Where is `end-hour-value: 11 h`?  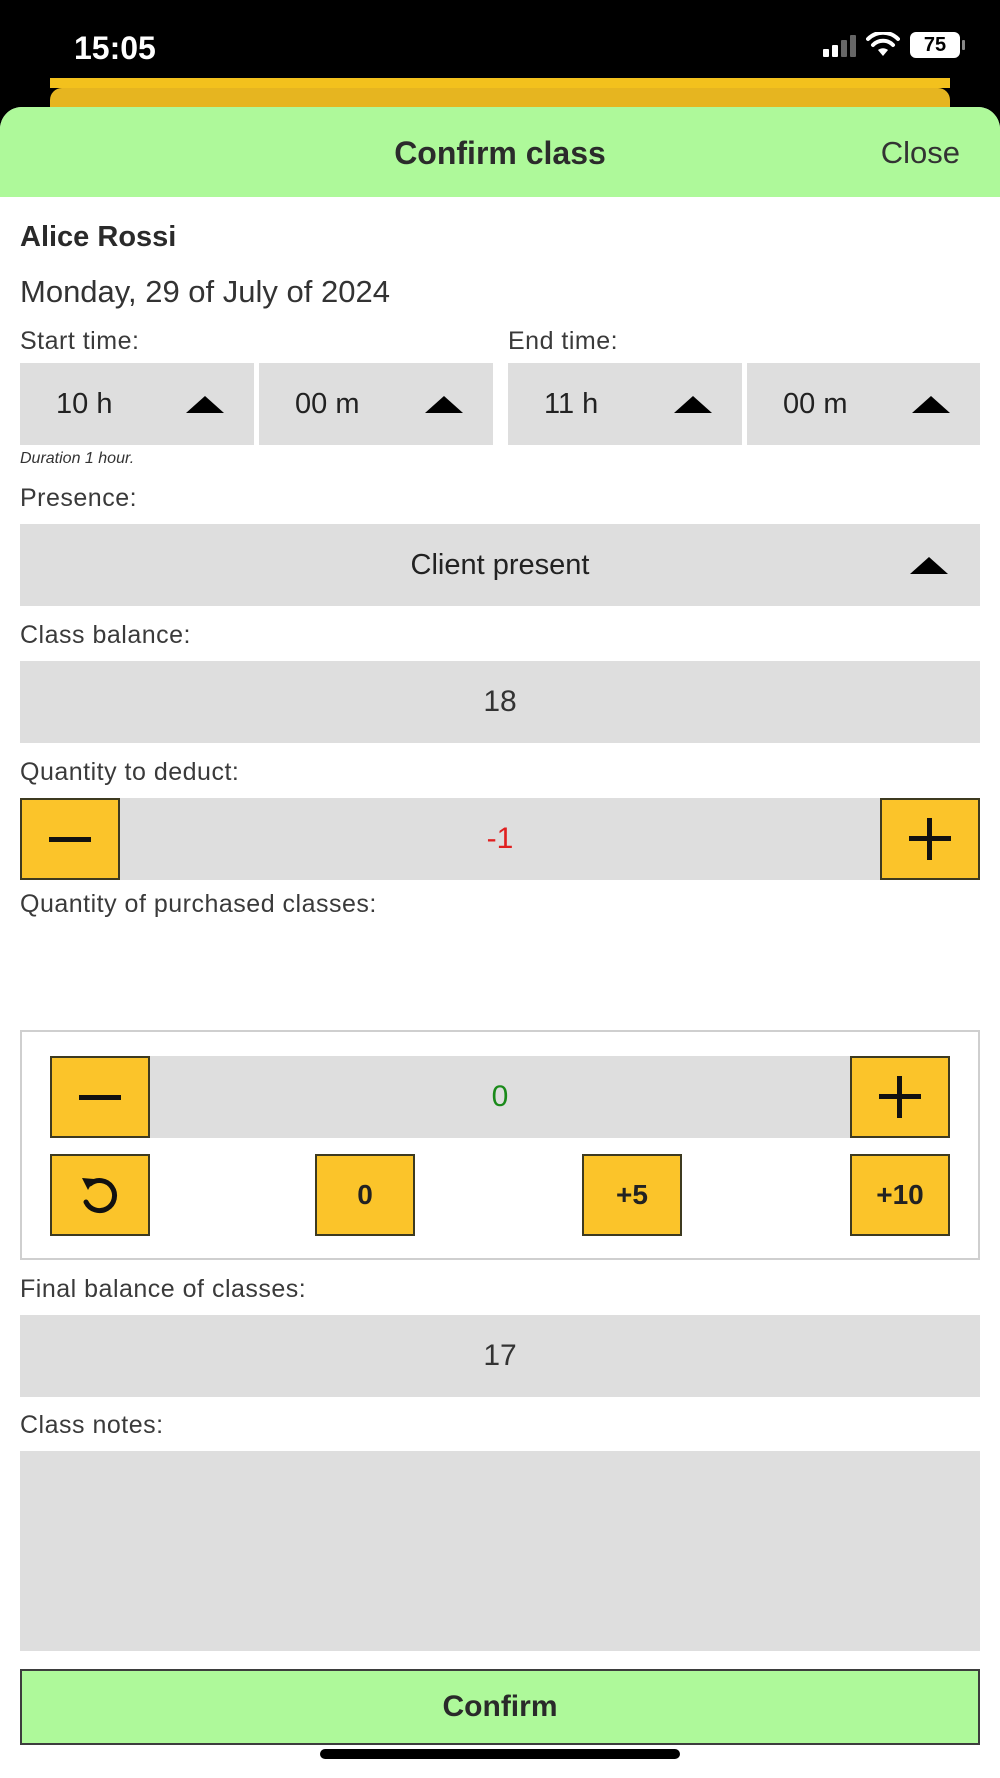 end-hour-value: 11 h is located at coordinates (571, 403).